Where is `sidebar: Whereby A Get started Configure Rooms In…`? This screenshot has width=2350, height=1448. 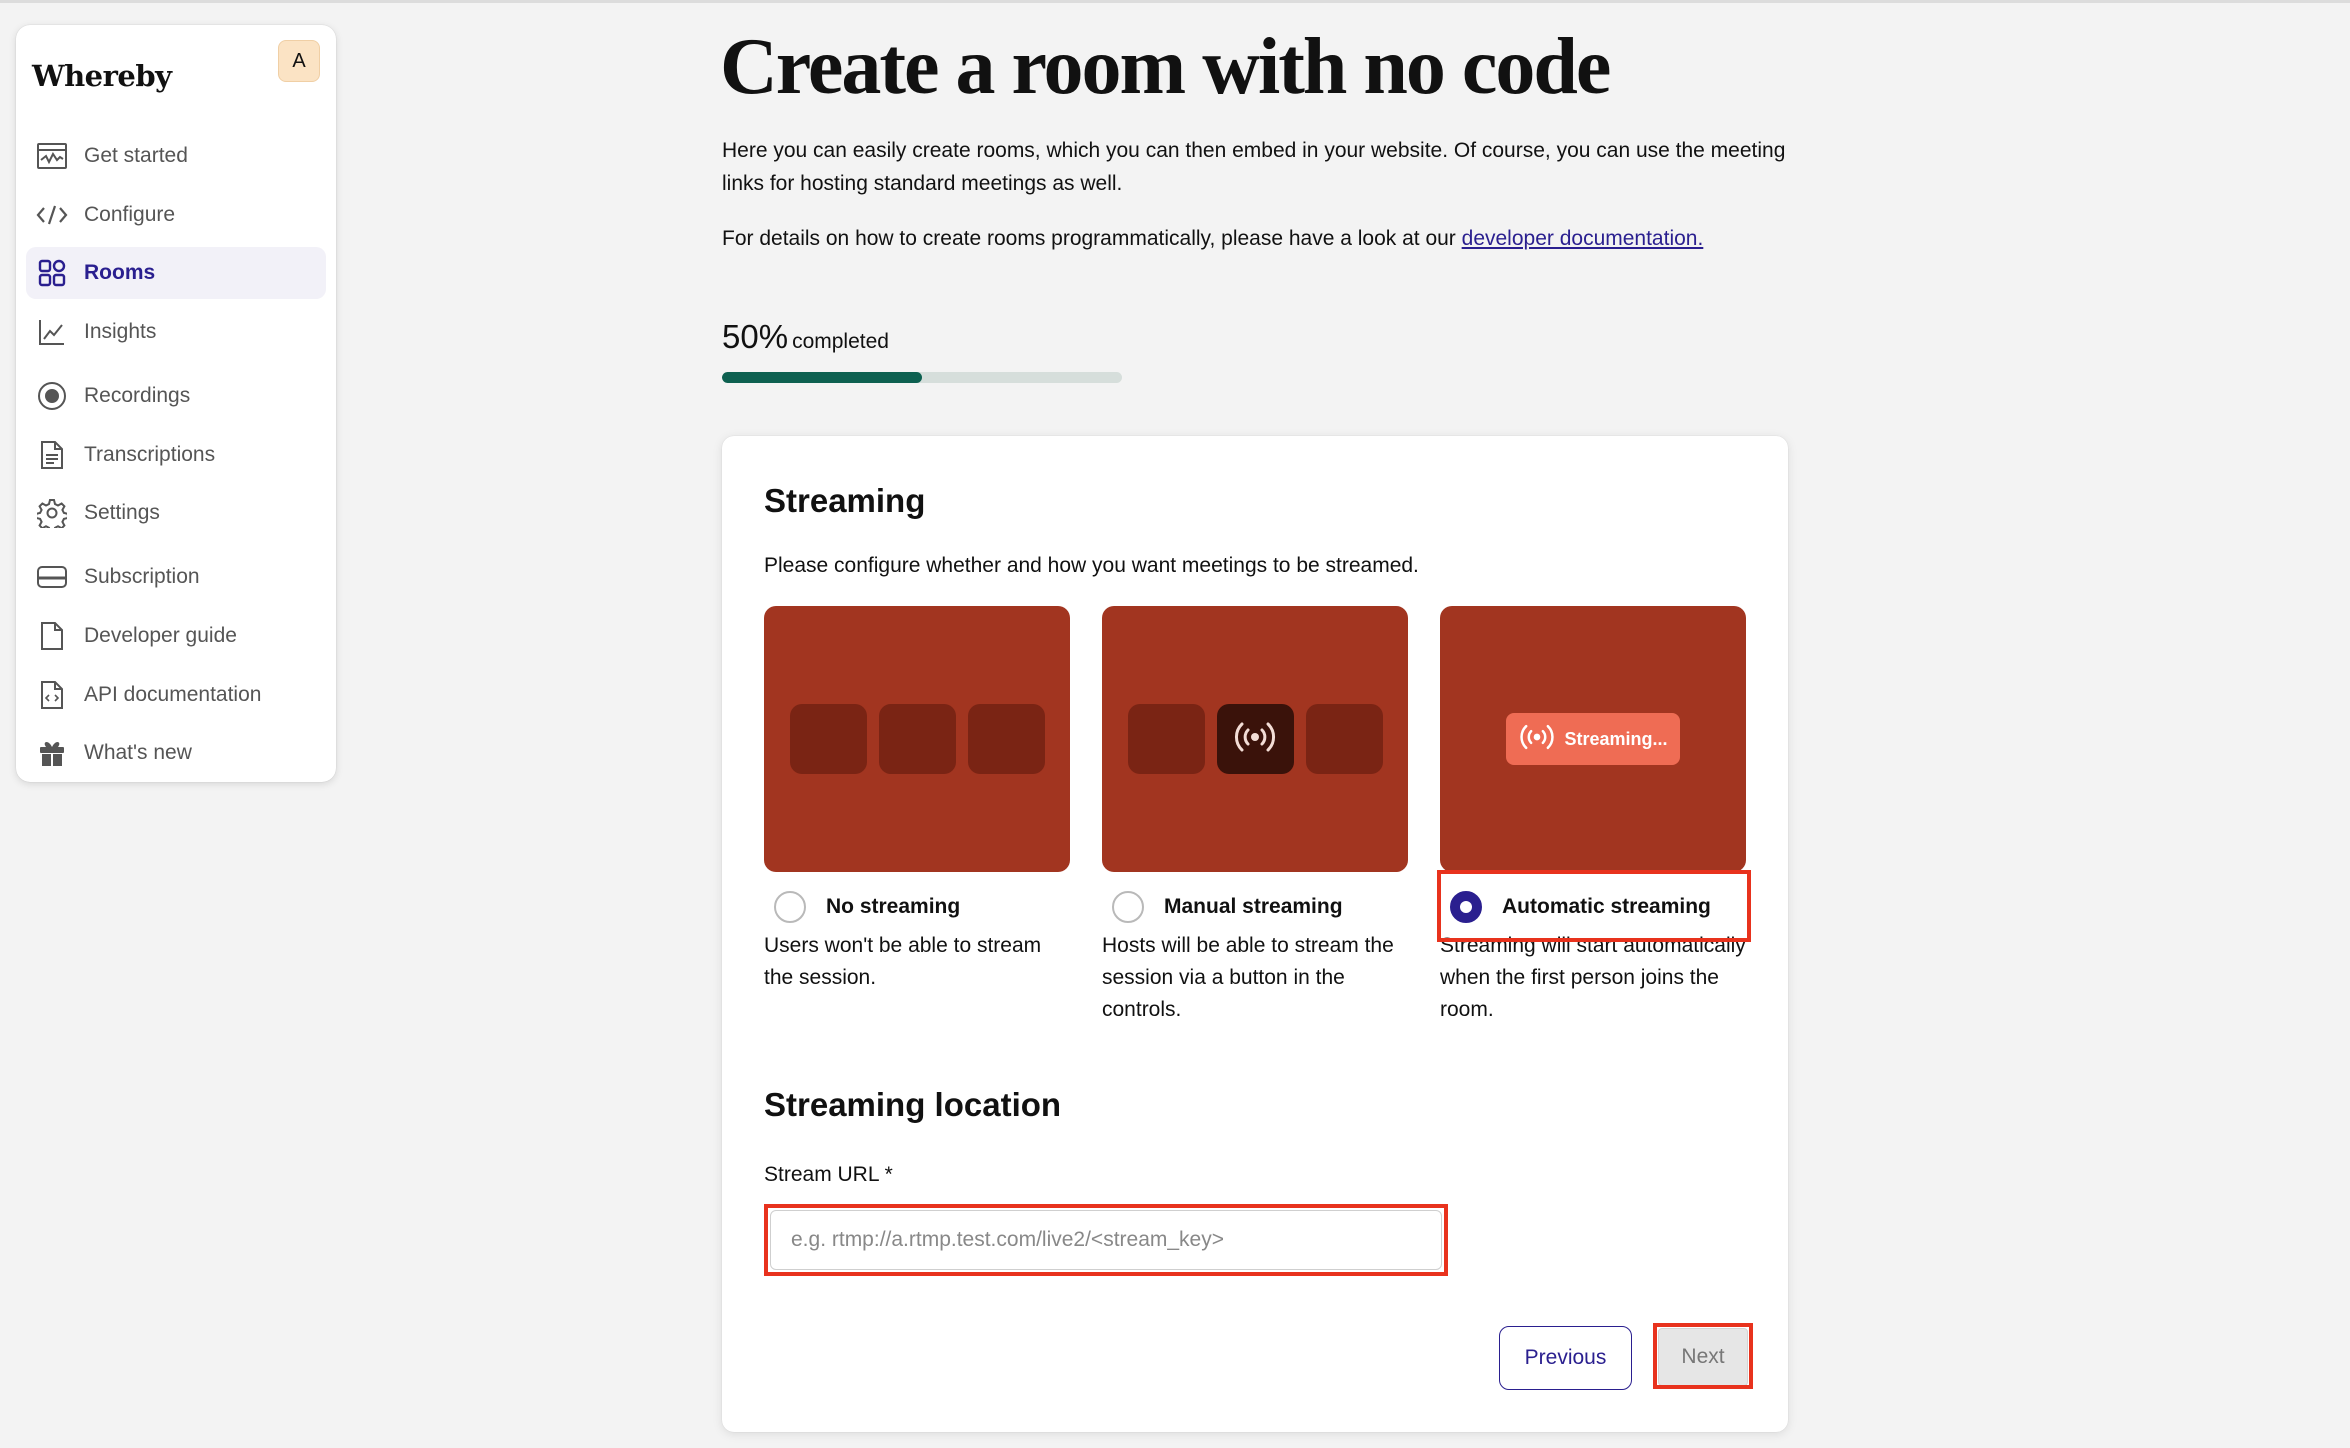 sidebar: Whereby A Get started Configure Rooms In… is located at coordinates (176, 403).